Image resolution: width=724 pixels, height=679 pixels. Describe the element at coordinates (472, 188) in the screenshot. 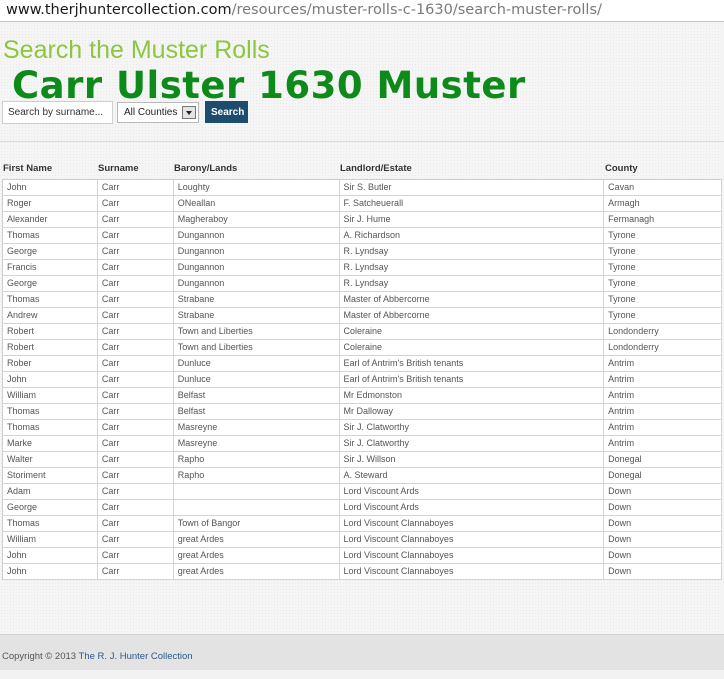

I see `landlord-cell: Sir S. Butler` at that location.